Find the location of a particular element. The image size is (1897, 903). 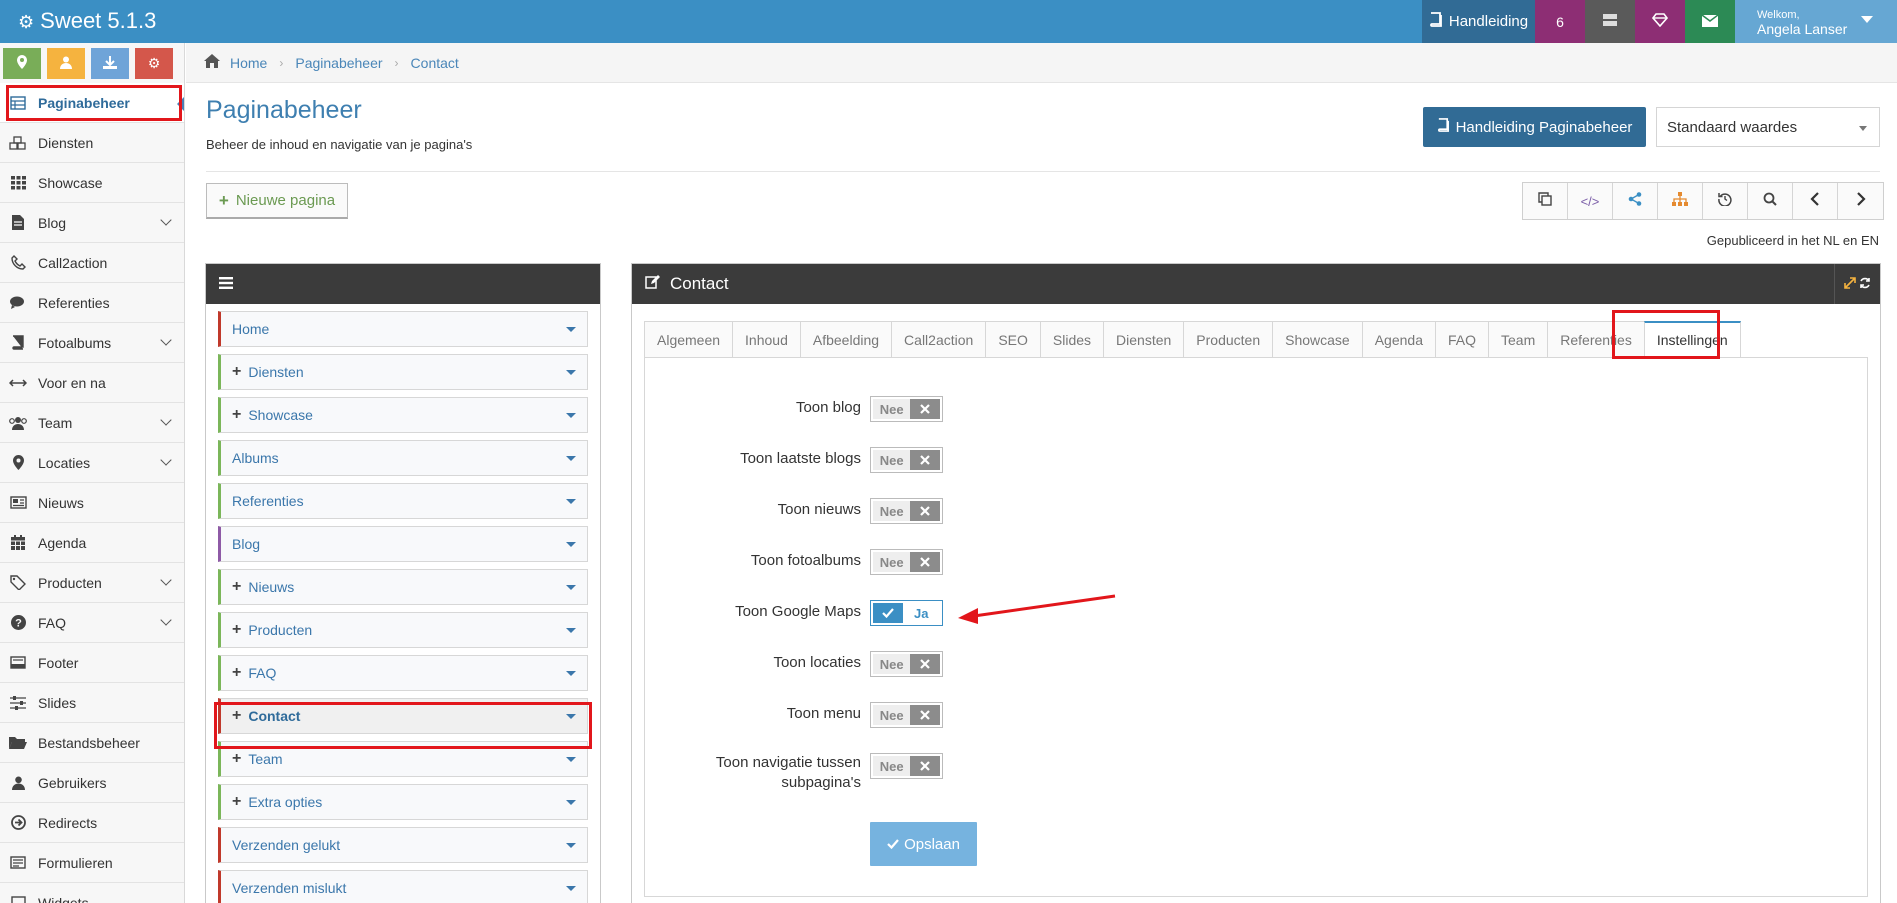

server-button is located at coordinates (1610, 21).